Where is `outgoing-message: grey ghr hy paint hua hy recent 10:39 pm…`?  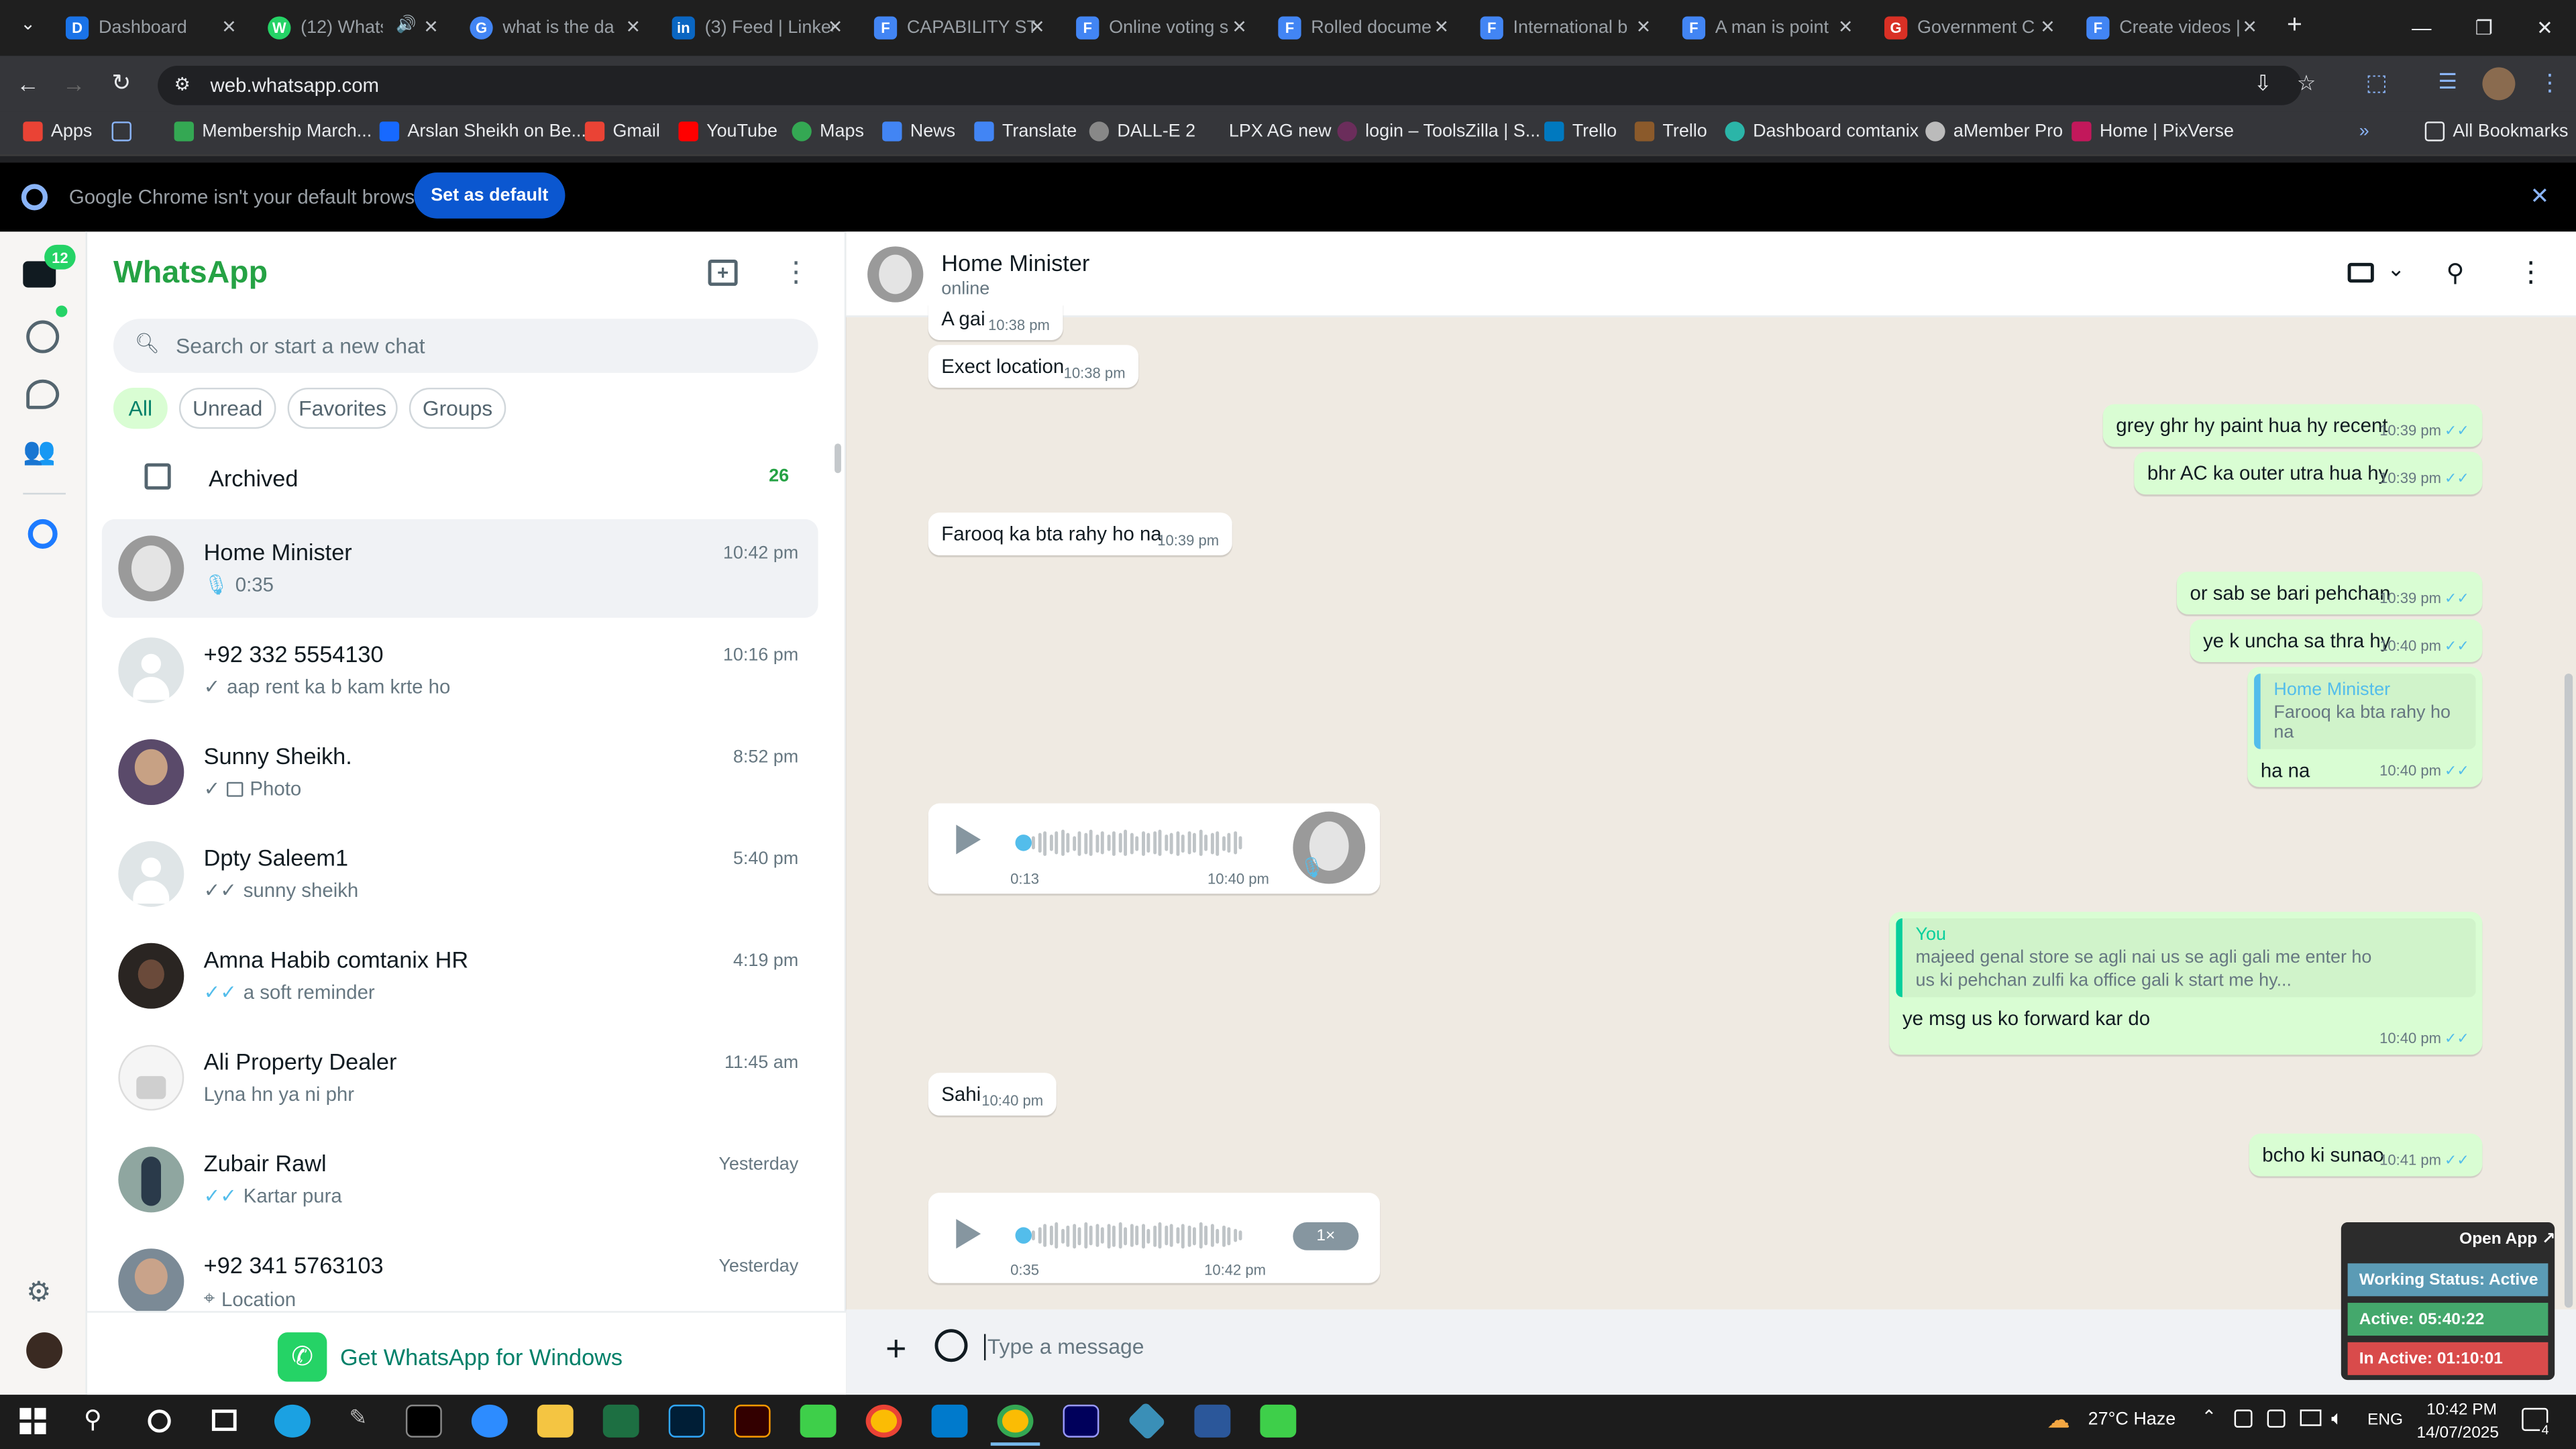 outgoing-message: grey ghr hy paint hua hy recent 10:39 pm… is located at coordinates (2292, 425).